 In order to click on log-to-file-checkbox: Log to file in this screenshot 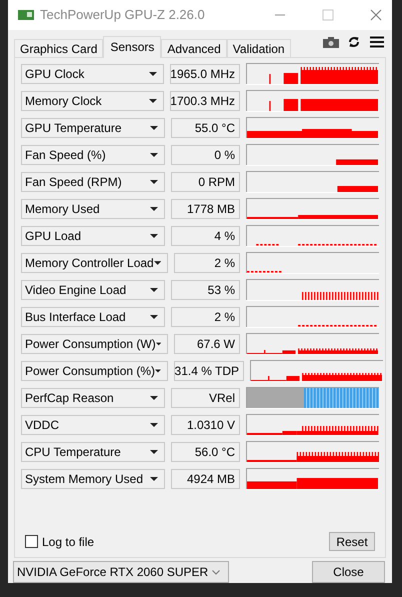, I will do `click(59, 541)`.